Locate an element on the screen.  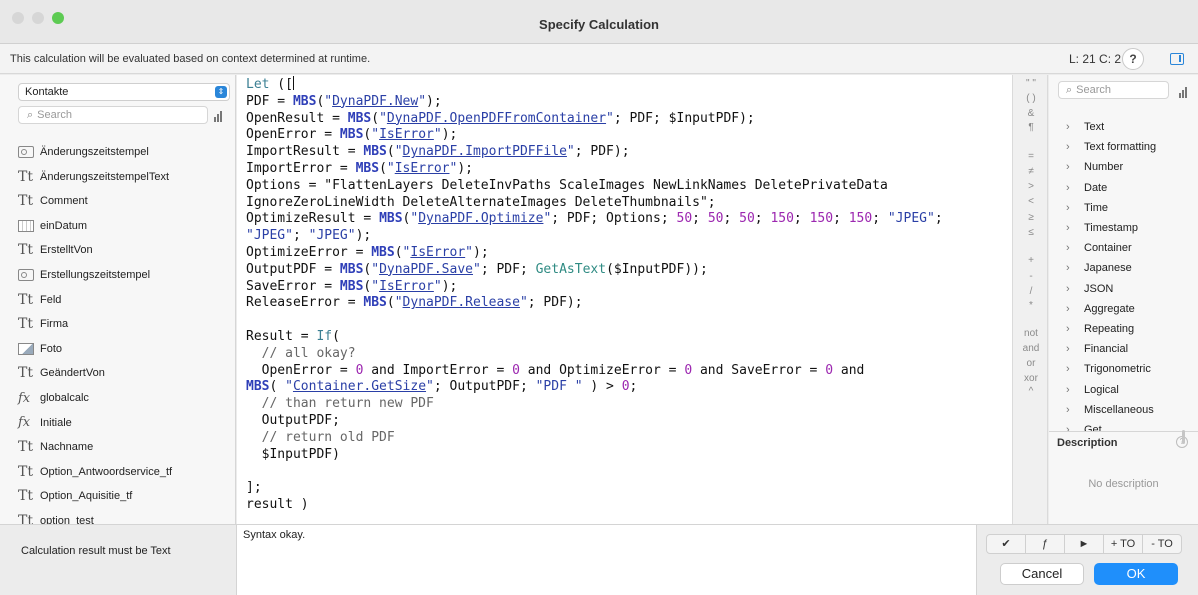
function-category-label: Miscellaneous is located at coordinates (1119, 409).